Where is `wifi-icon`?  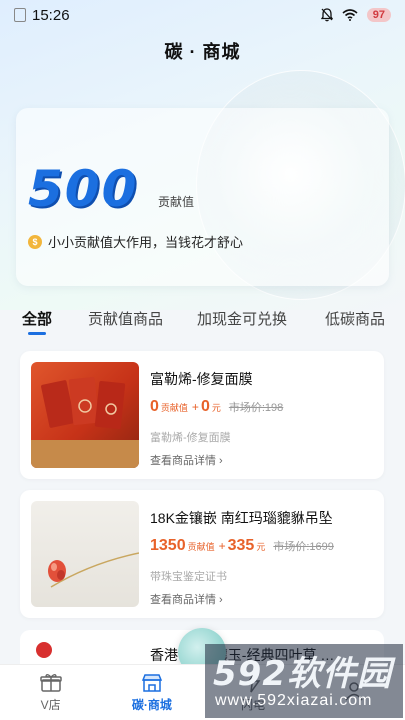
wifi-icon is located at coordinates (350, 15).